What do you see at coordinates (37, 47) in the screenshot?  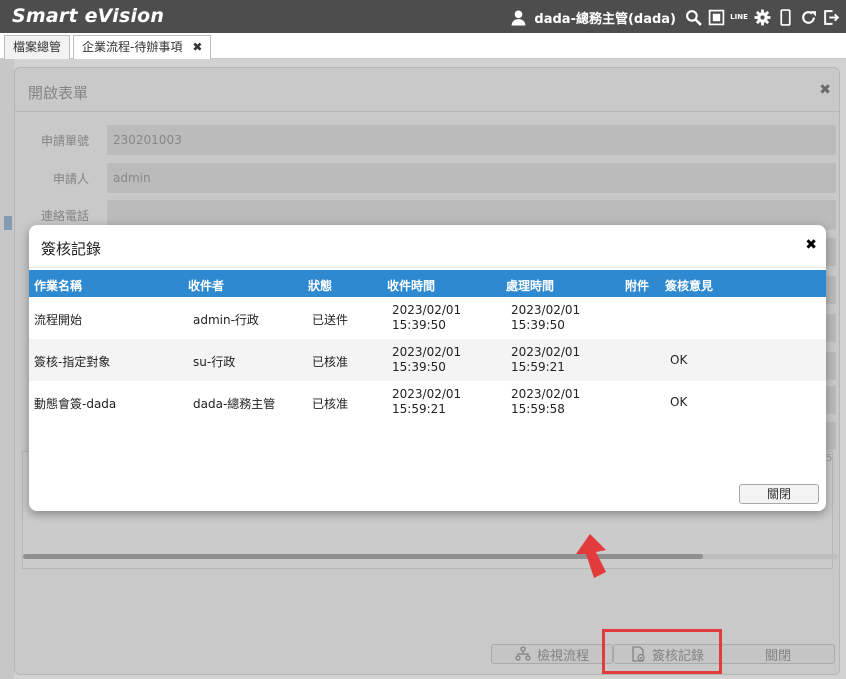 I see `tab-file-manager: 檔案總管` at bounding box center [37, 47].